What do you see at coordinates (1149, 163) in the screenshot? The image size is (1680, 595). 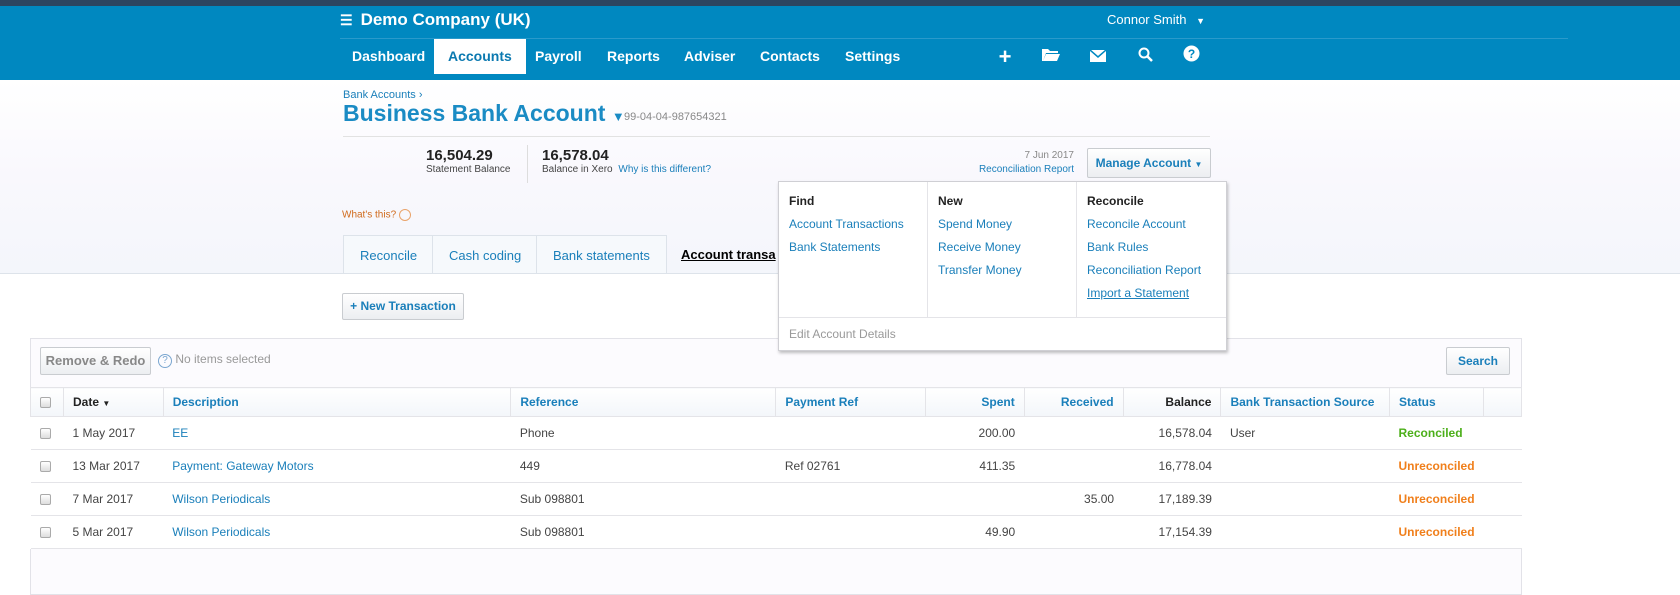 I see `manage-account-button: Manage Account ▼` at bounding box center [1149, 163].